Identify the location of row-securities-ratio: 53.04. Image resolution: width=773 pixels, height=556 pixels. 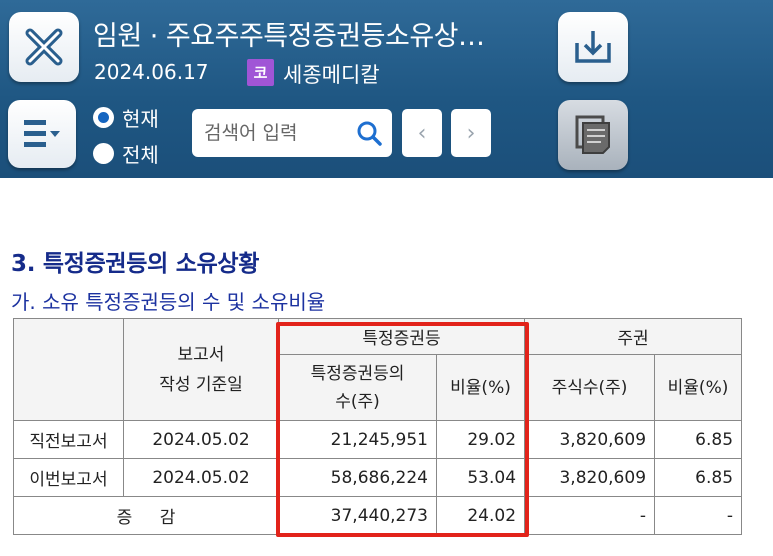
(480, 477).